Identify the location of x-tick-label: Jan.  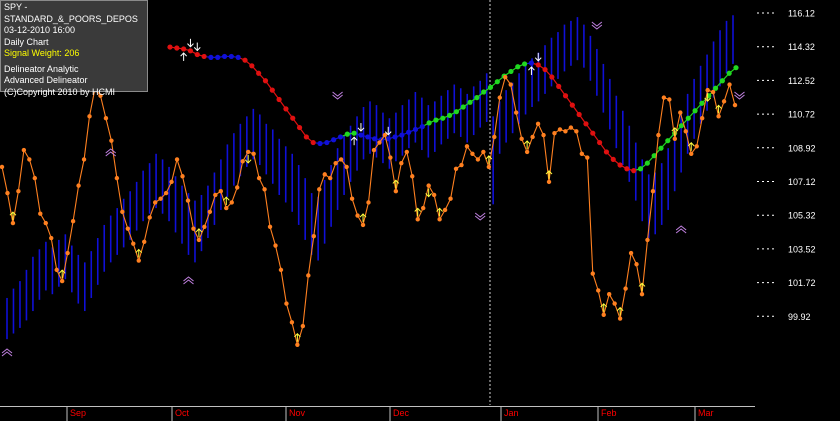
(511, 413).